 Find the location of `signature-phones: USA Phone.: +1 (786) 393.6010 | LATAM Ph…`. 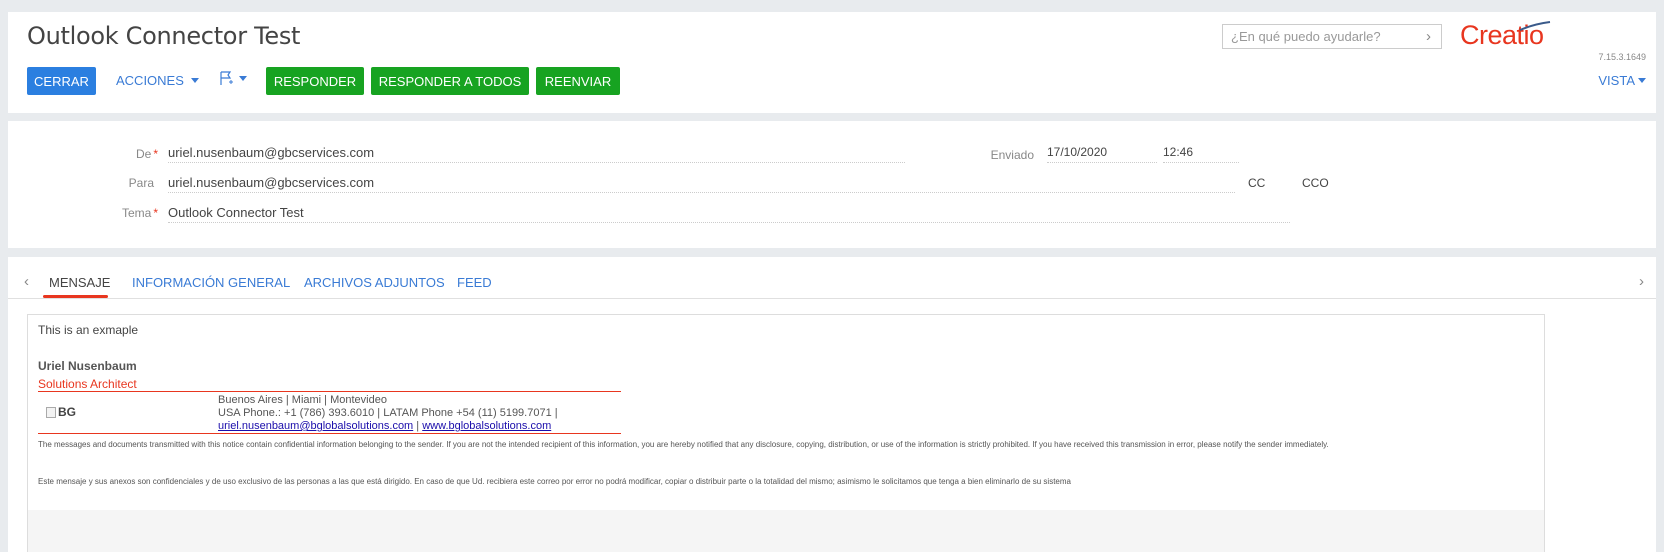

signature-phones: USA Phone.: +1 (786) 393.6010 | LATAM Ph… is located at coordinates (388, 413).